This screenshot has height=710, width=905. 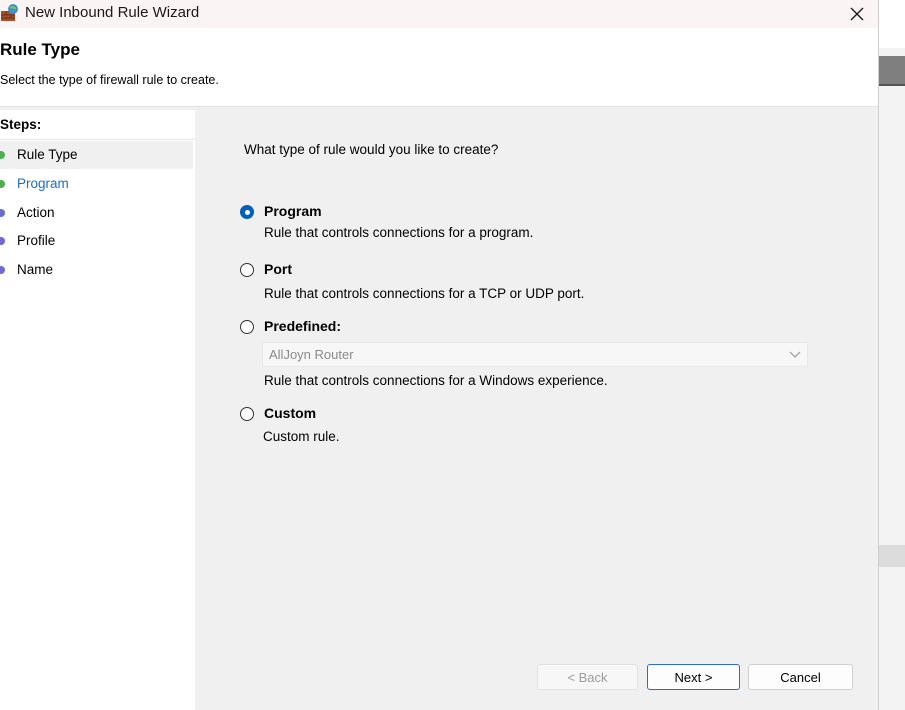 What do you see at coordinates (800, 677) in the screenshot?
I see `cancel-button: Cancel` at bounding box center [800, 677].